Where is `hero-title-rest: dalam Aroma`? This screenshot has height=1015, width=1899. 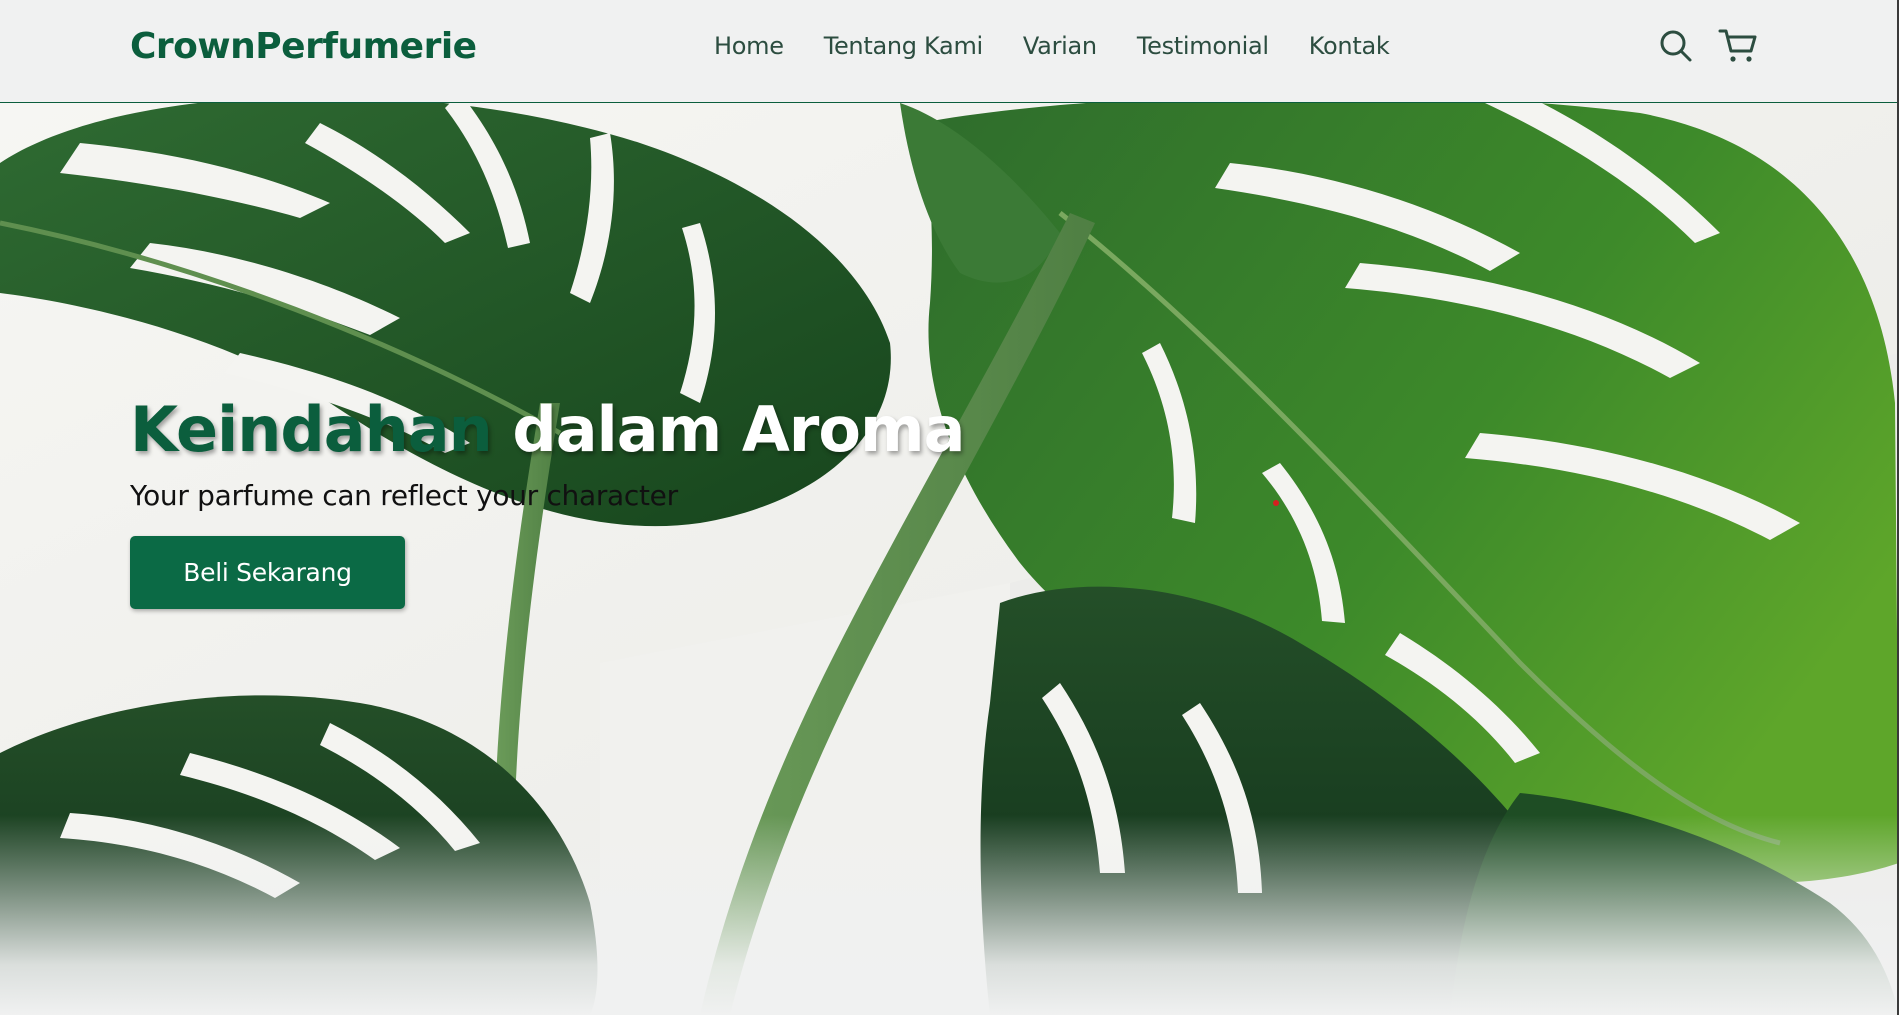 hero-title-rest: dalam Aroma is located at coordinates (728, 429).